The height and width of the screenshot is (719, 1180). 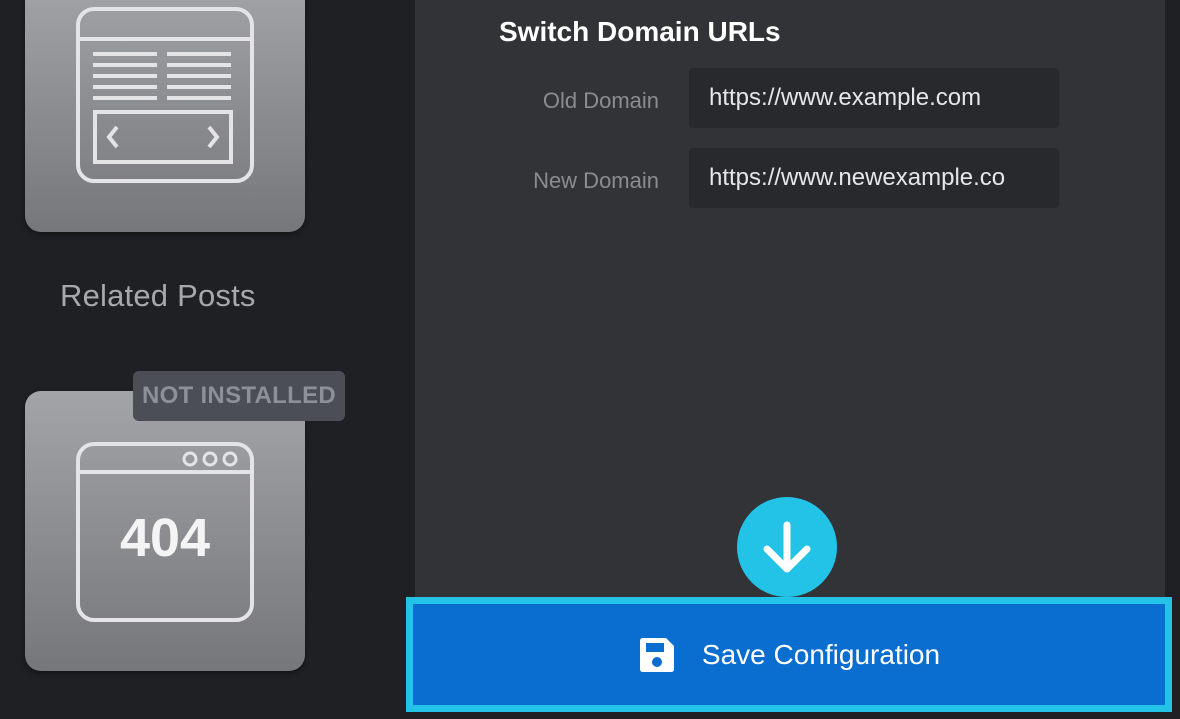 I want to click on slider-module-icon, so click(x=165, y=95).